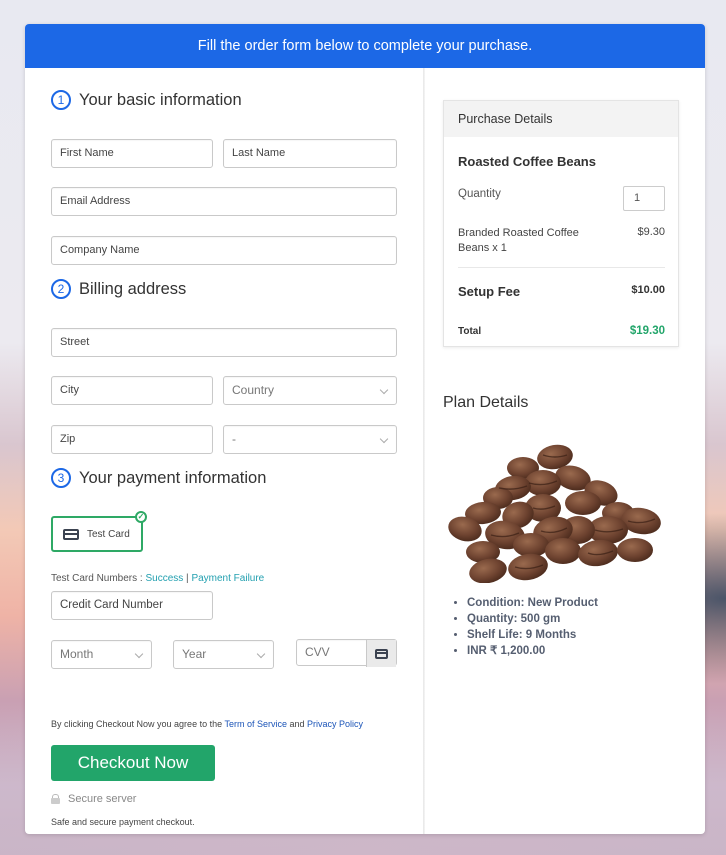 Image resolution: width=726 pixels, height=855 pixels. I want to click on coffee-beans-image, so click(554, 513).